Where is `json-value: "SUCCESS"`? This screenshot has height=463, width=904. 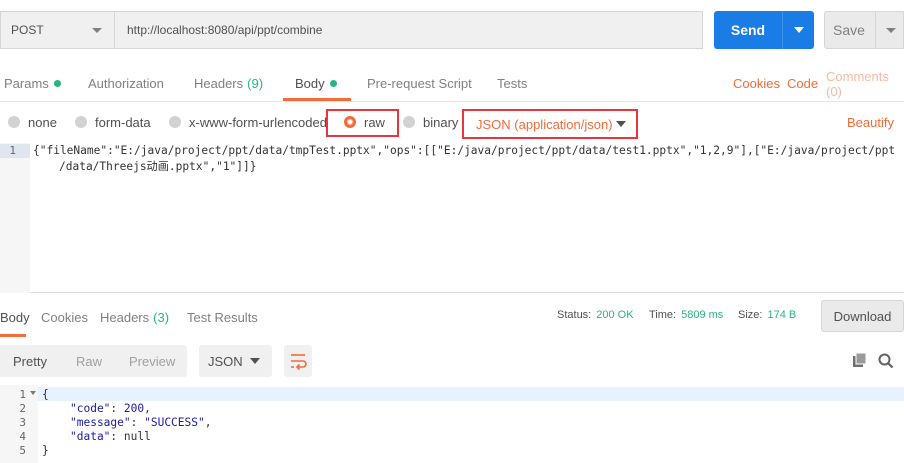 json-value: "SUCCESS" is located at coordinates (174, 422).